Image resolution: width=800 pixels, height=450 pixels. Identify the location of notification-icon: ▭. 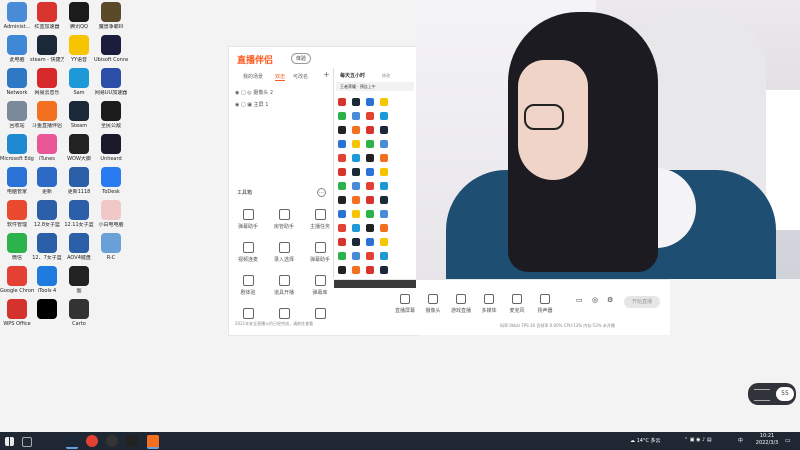
(788, 440).